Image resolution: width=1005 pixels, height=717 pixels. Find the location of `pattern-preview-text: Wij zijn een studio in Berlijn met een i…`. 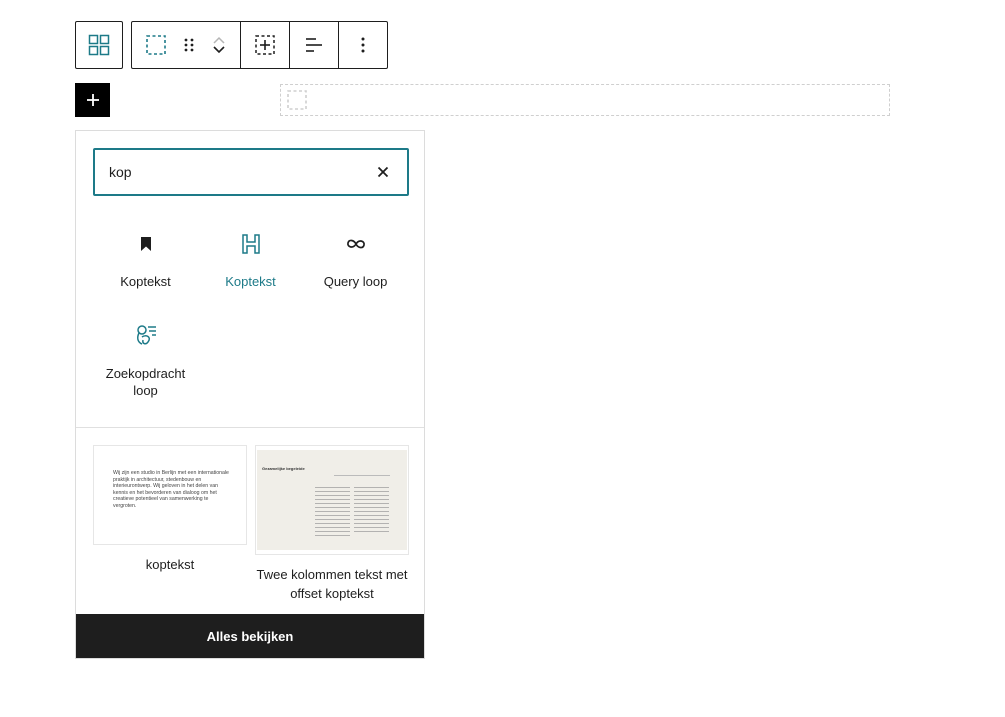

pattern-preview-text: Wij zijn een studio in Berlijn met een i… is located at coordinates (171, 489).